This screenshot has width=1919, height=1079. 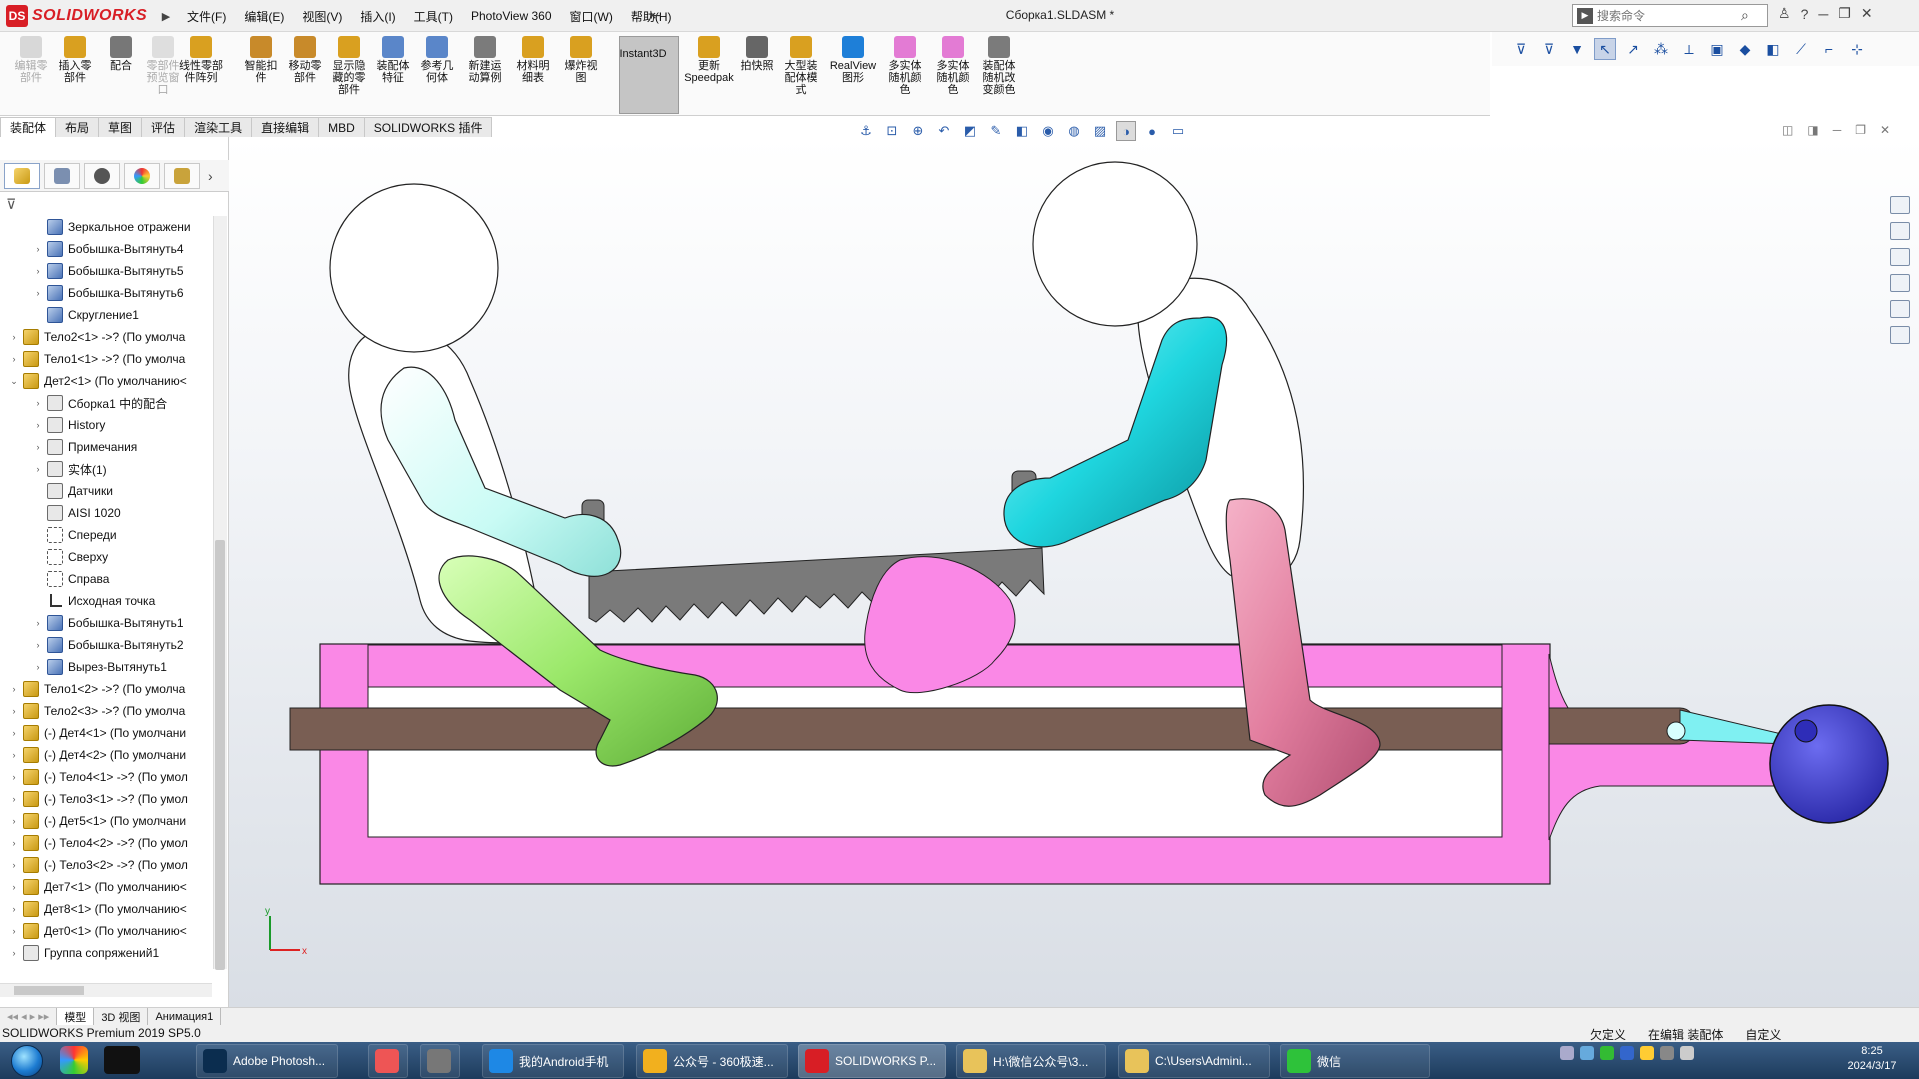 What do you see at coordinates (1605, 49) in the screenshot?
I see `select-arrow-icon: ↖` at bounding box center [1605, 49].